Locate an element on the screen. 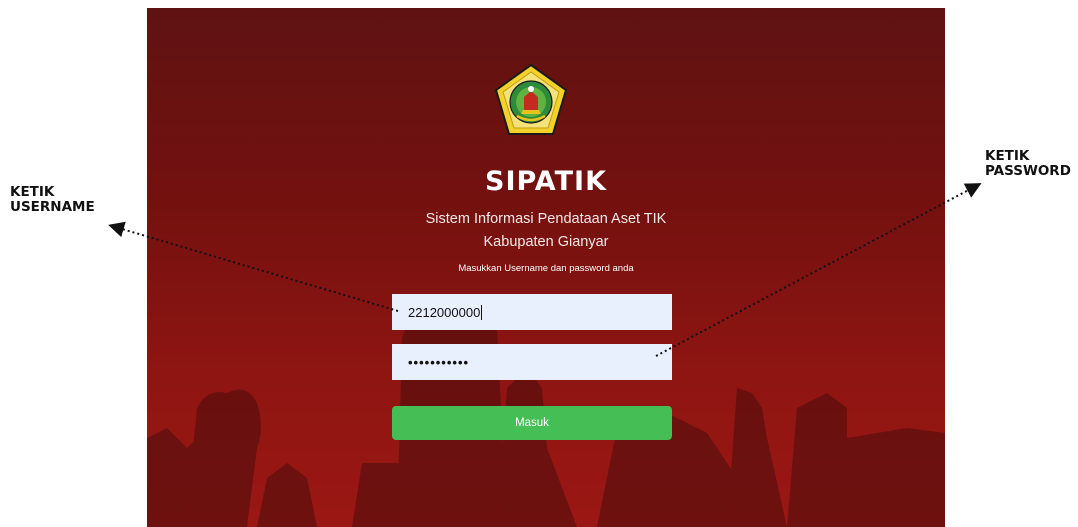  login-button: Masuk is located at coordinates (532, 423).